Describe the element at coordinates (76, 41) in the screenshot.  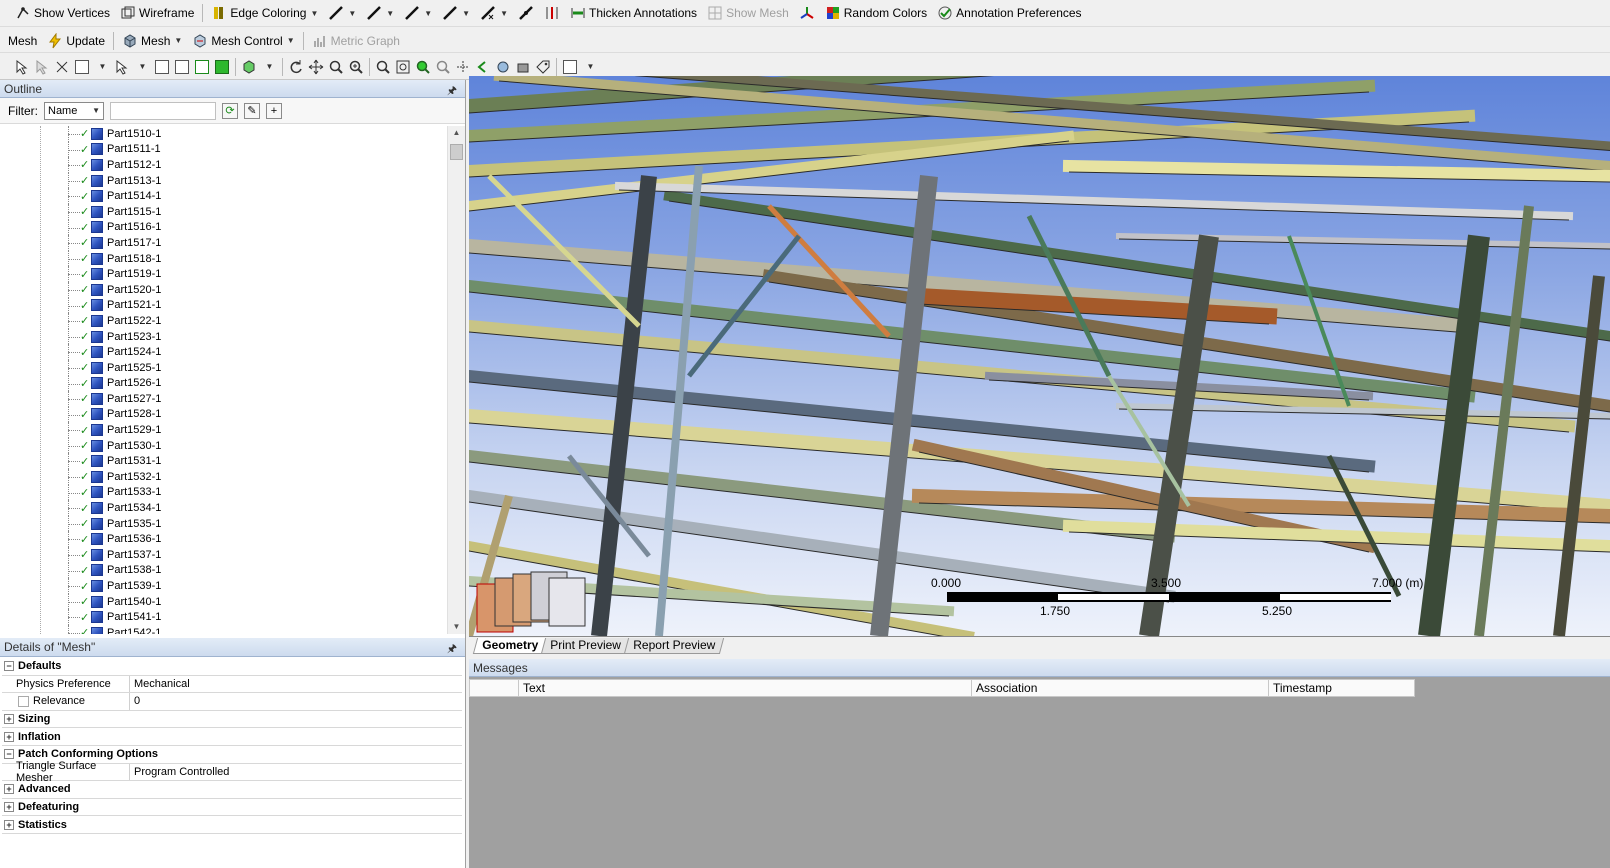
I see `update-button: Update` at that location.